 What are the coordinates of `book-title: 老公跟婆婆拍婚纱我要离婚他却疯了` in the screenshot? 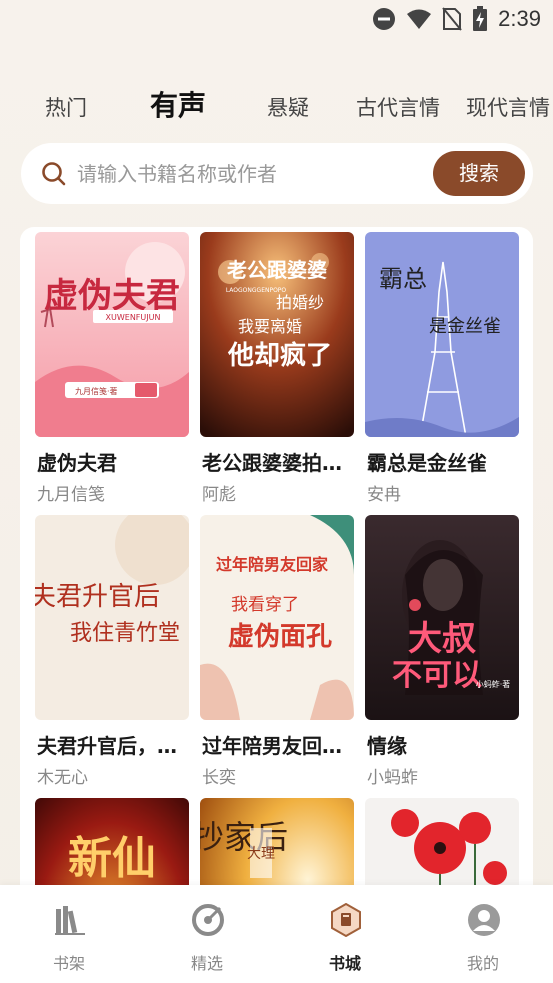 It's located at (279, 461).